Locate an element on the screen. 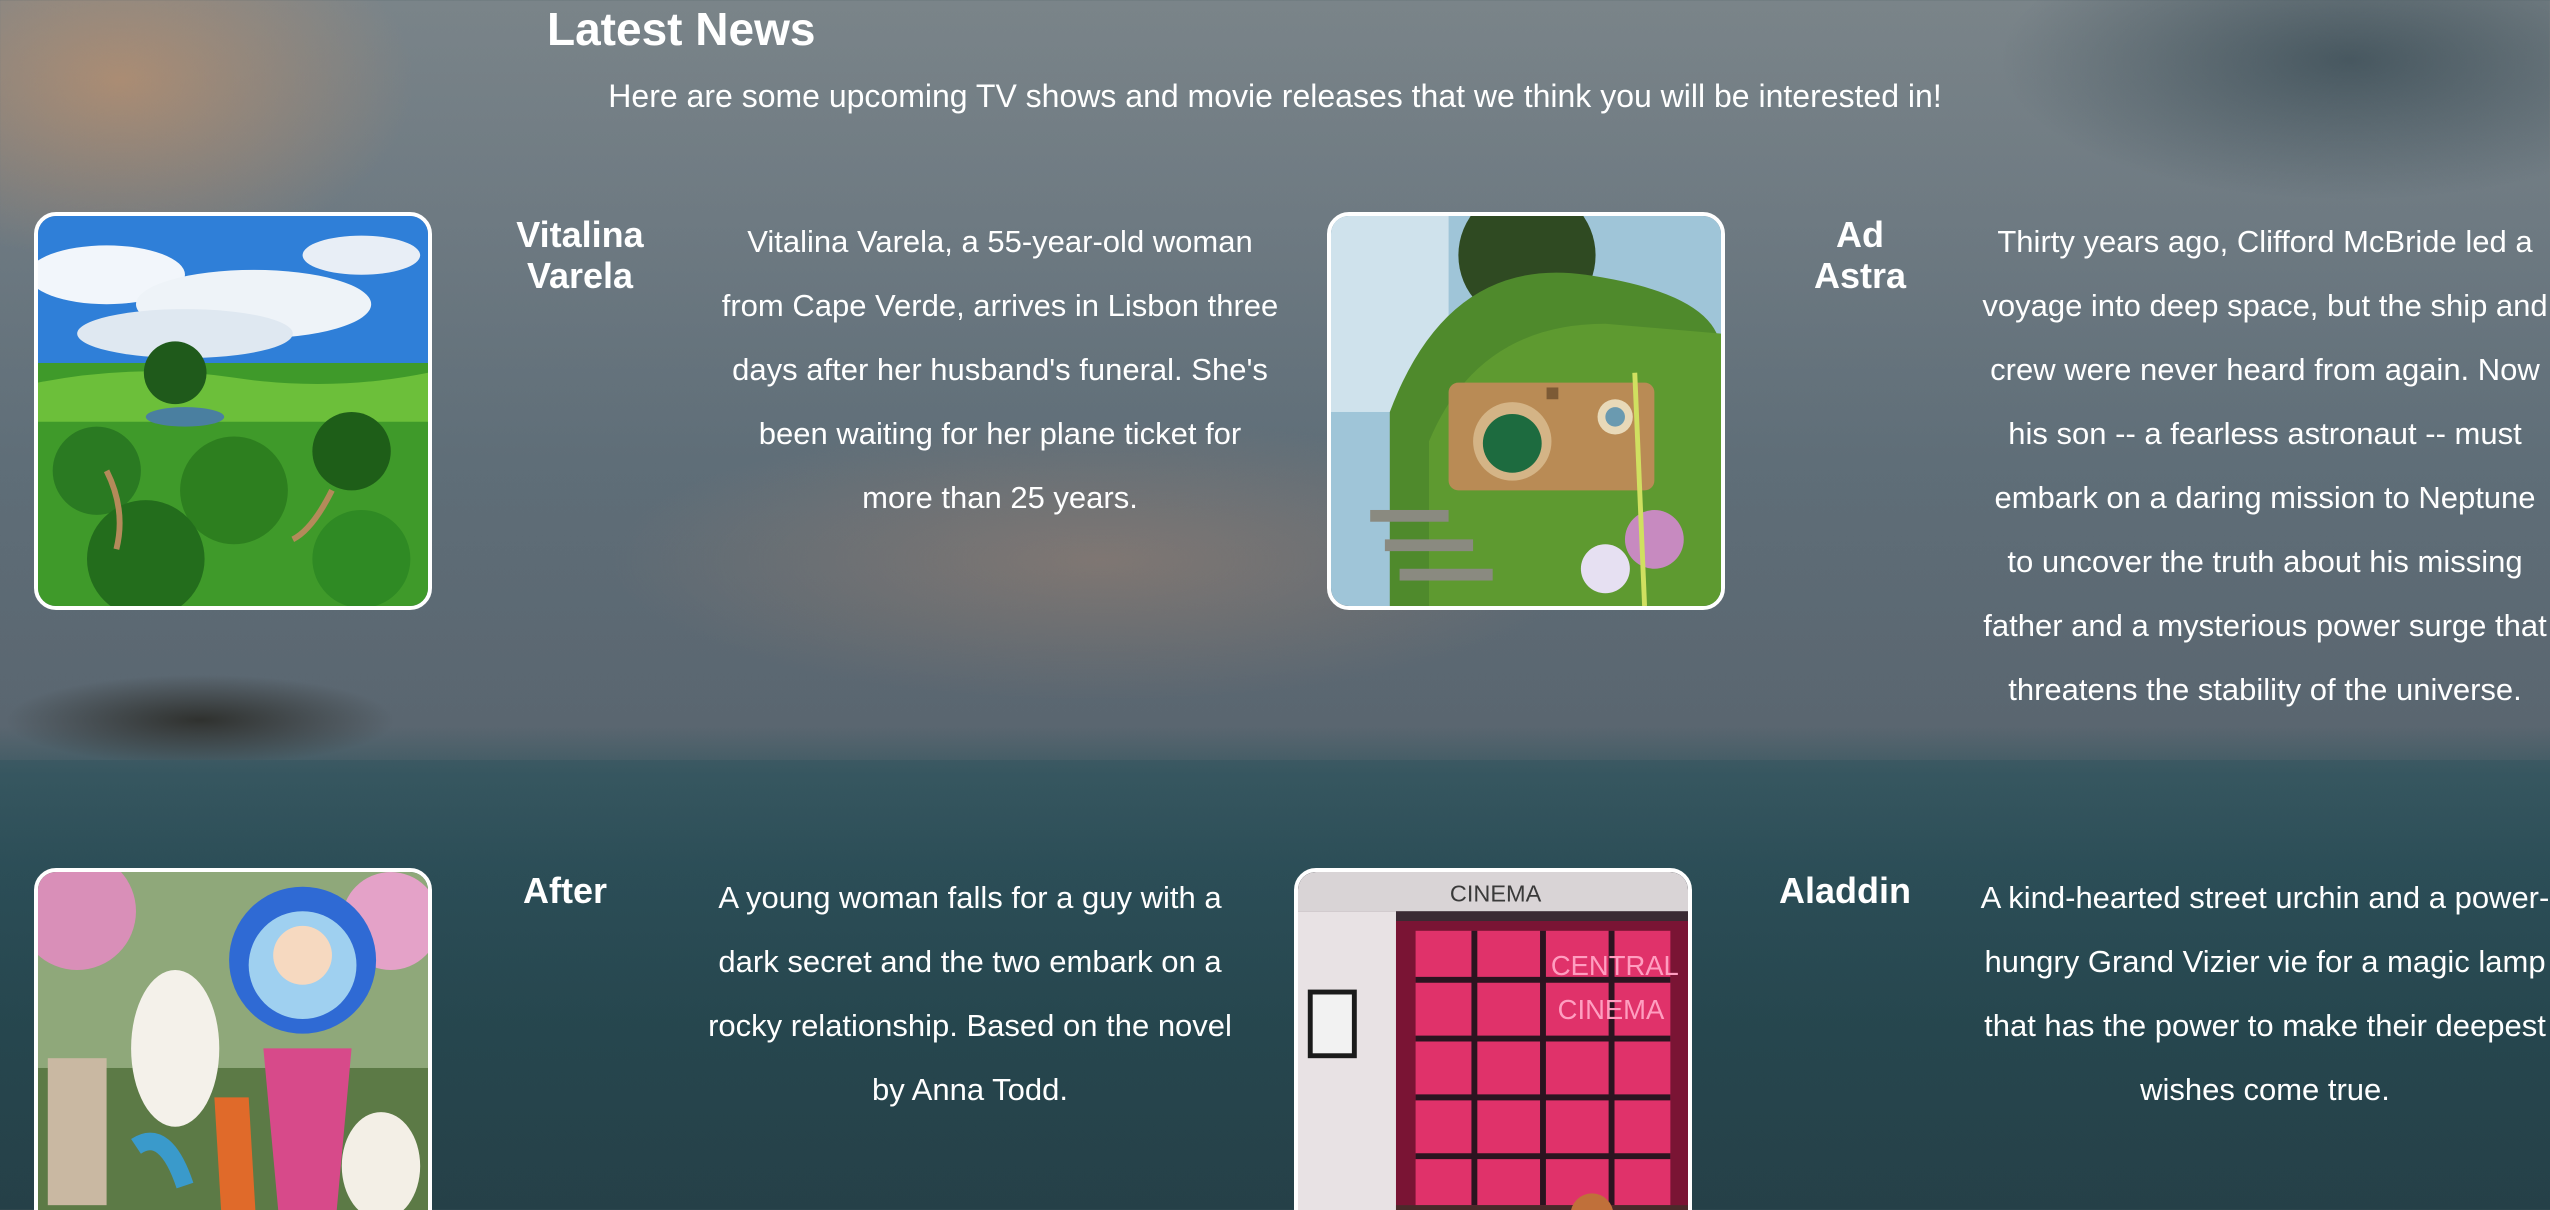 This screenshot has width=2550, height=1210. festival-statues-image is located at coordinates (233, 1041).